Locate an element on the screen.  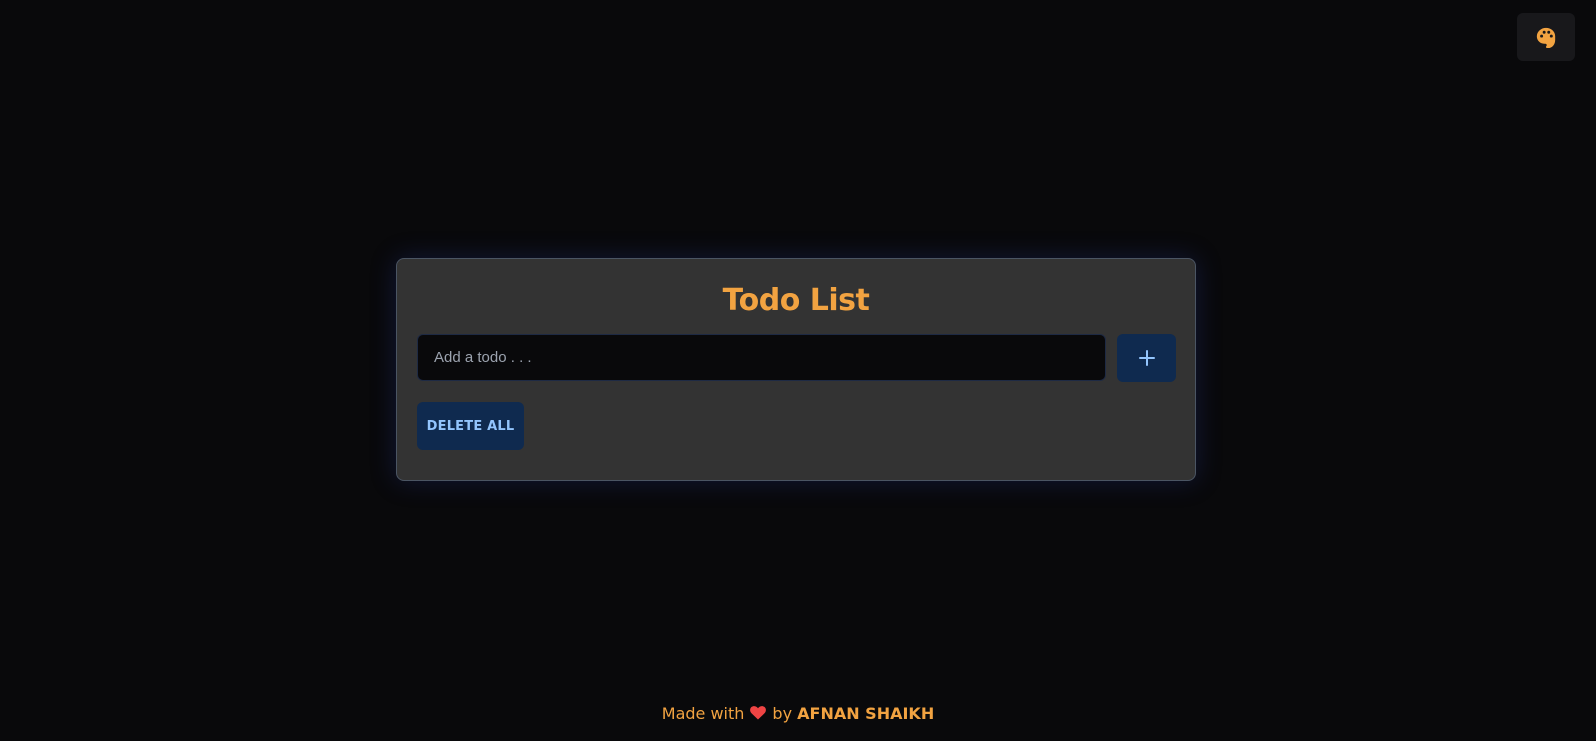
plus-icon is located at coordinates (1147, 358).